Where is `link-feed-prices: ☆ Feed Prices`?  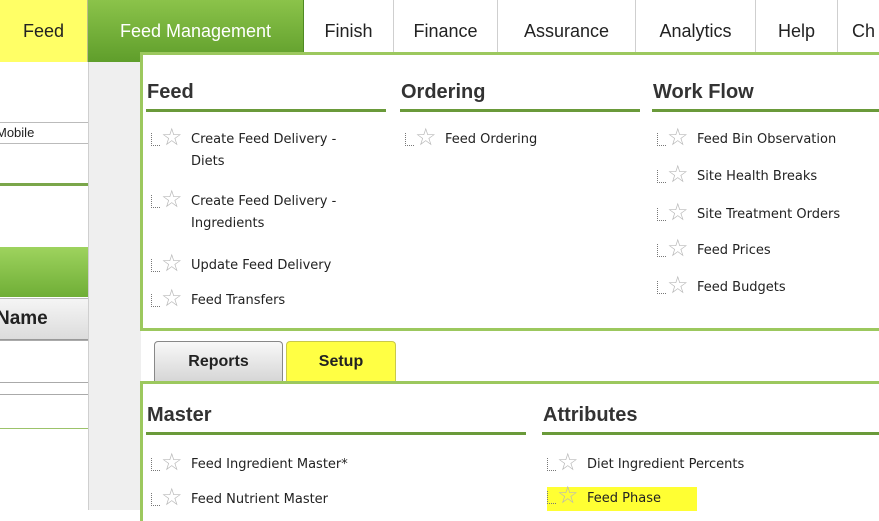 link-feed-prices: ☆ Feed Prices is located at coordinates (768, 248).